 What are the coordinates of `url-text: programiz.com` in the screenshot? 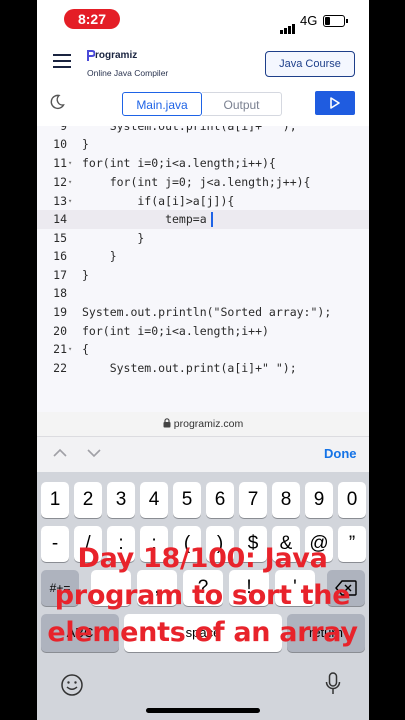 It's located at (208, 424).